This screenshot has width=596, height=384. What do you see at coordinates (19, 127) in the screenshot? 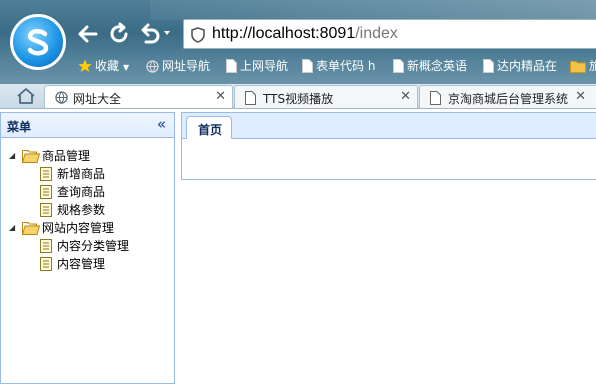
I see `menu-panel-title: 菜单` at bounding box center [19, 127].